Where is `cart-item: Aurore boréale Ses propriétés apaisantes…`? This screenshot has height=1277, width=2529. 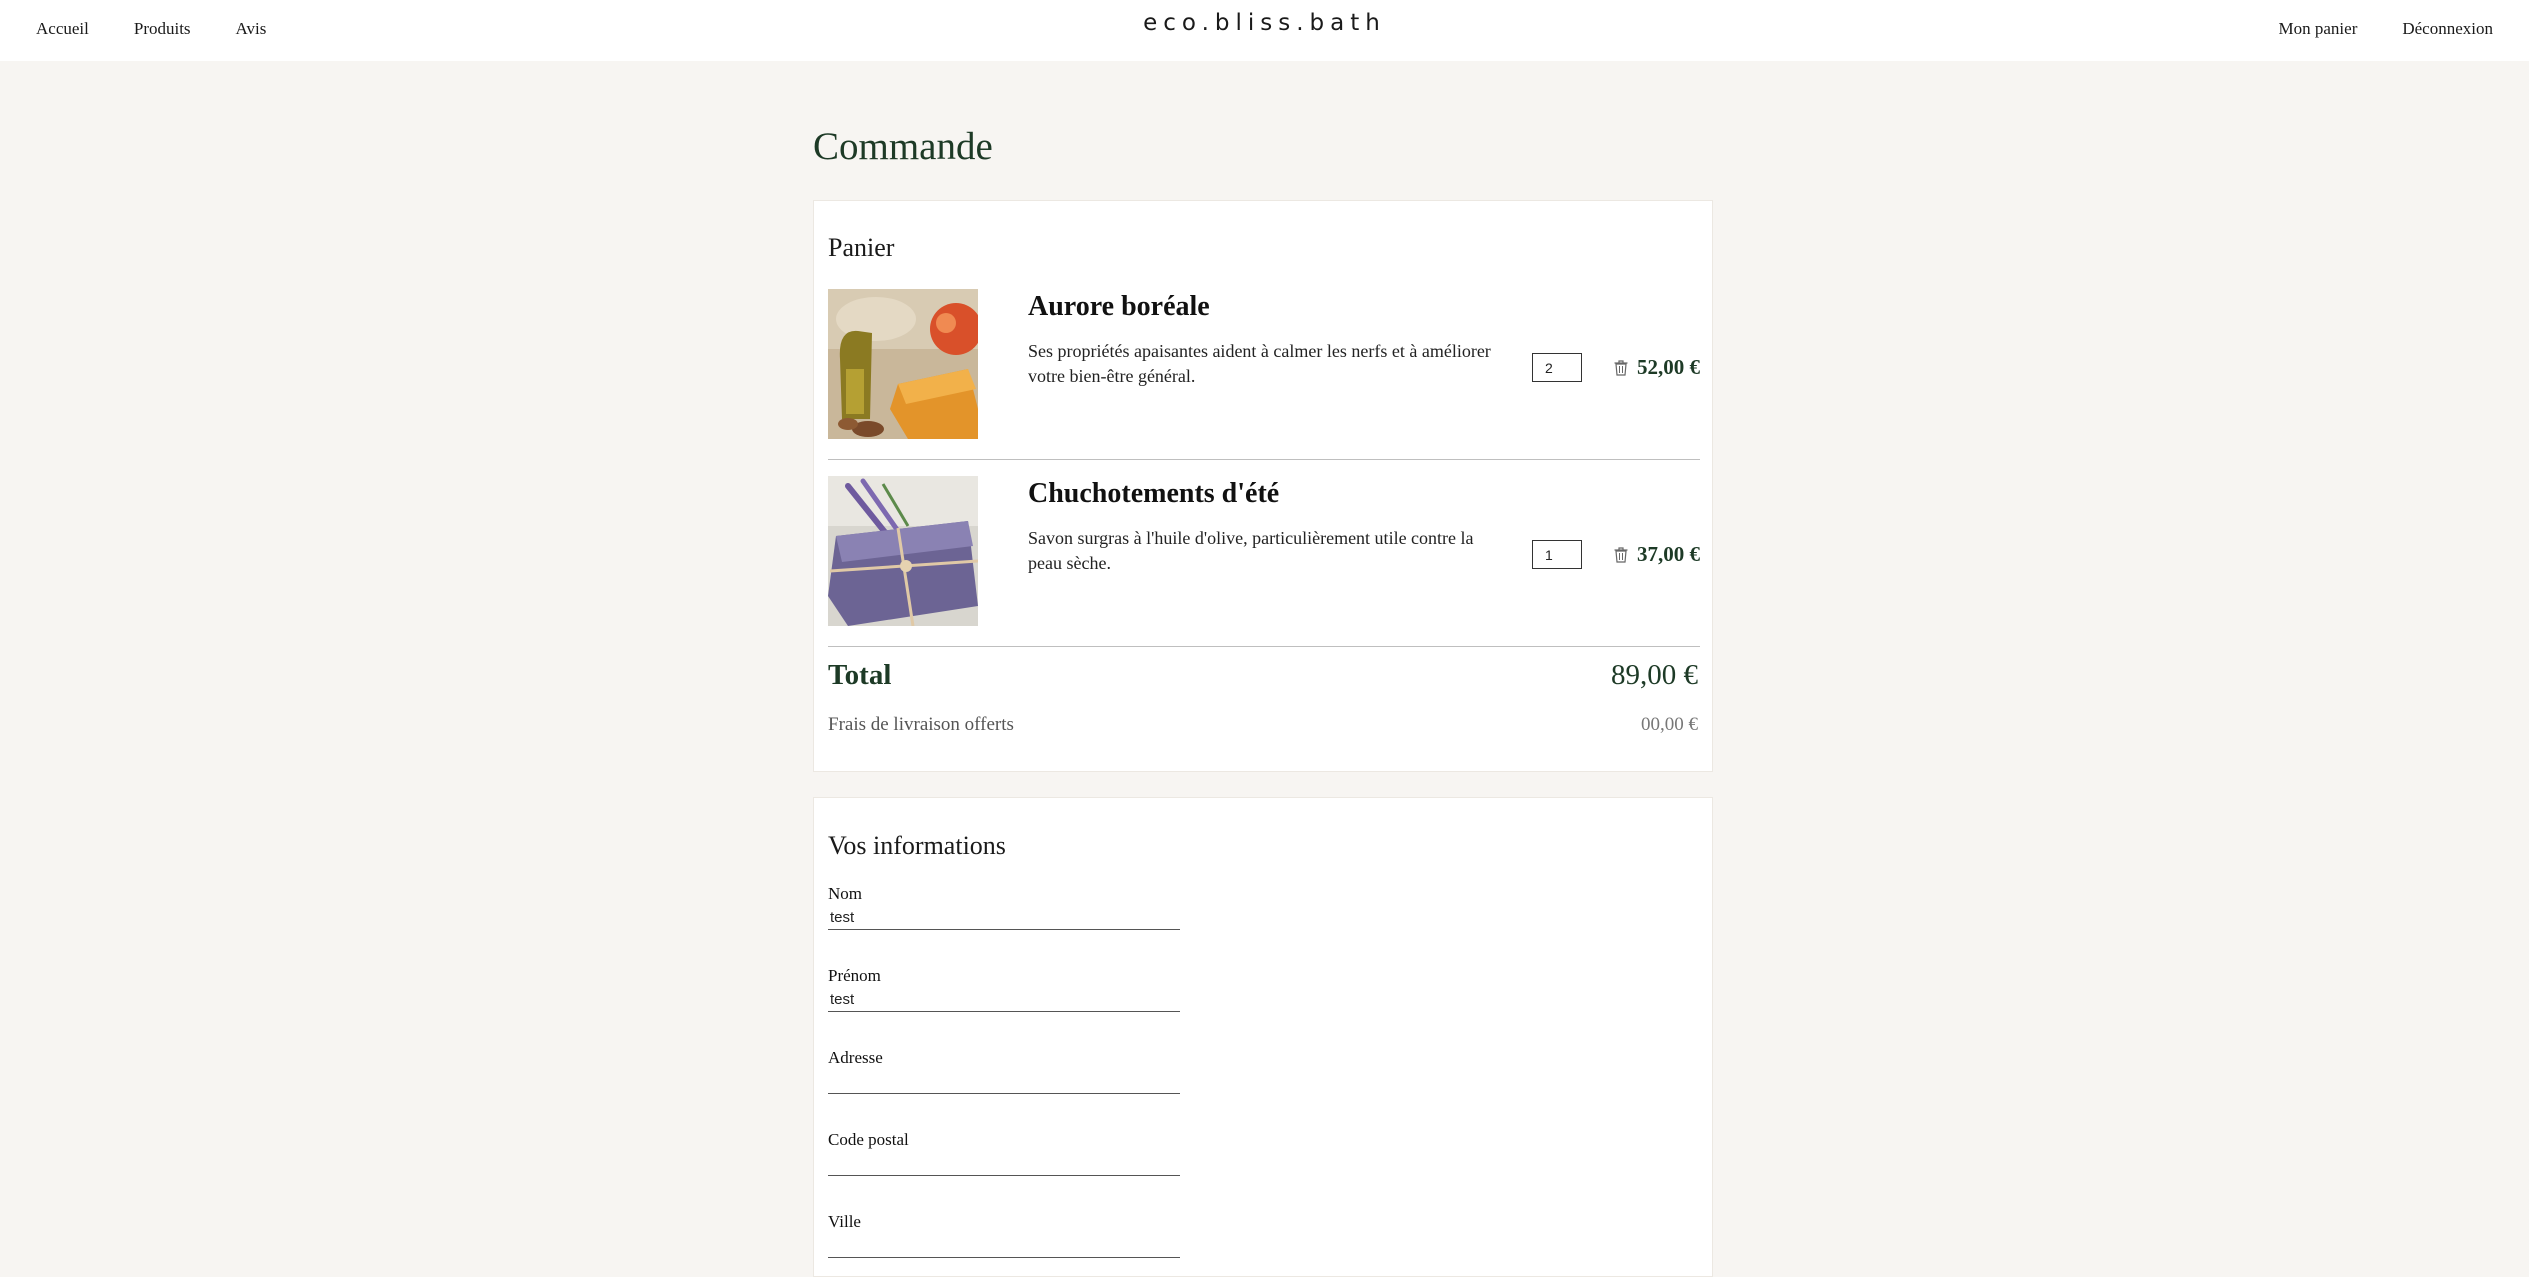 cart-item: Aurore boréale Ses propriétés apaisantes… is located at coordinates (1264, 364).